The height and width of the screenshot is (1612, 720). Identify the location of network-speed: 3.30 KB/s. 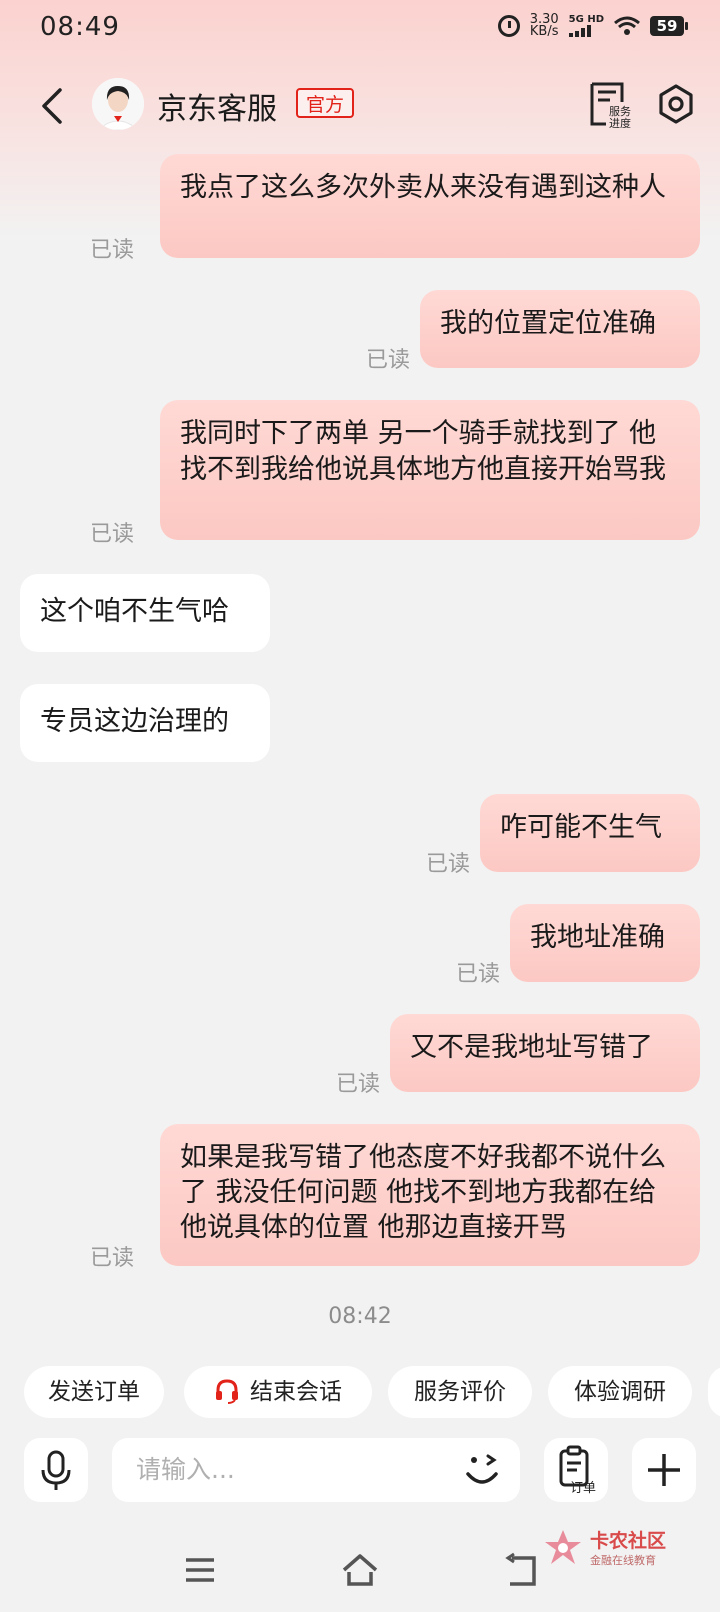
(544, 26).